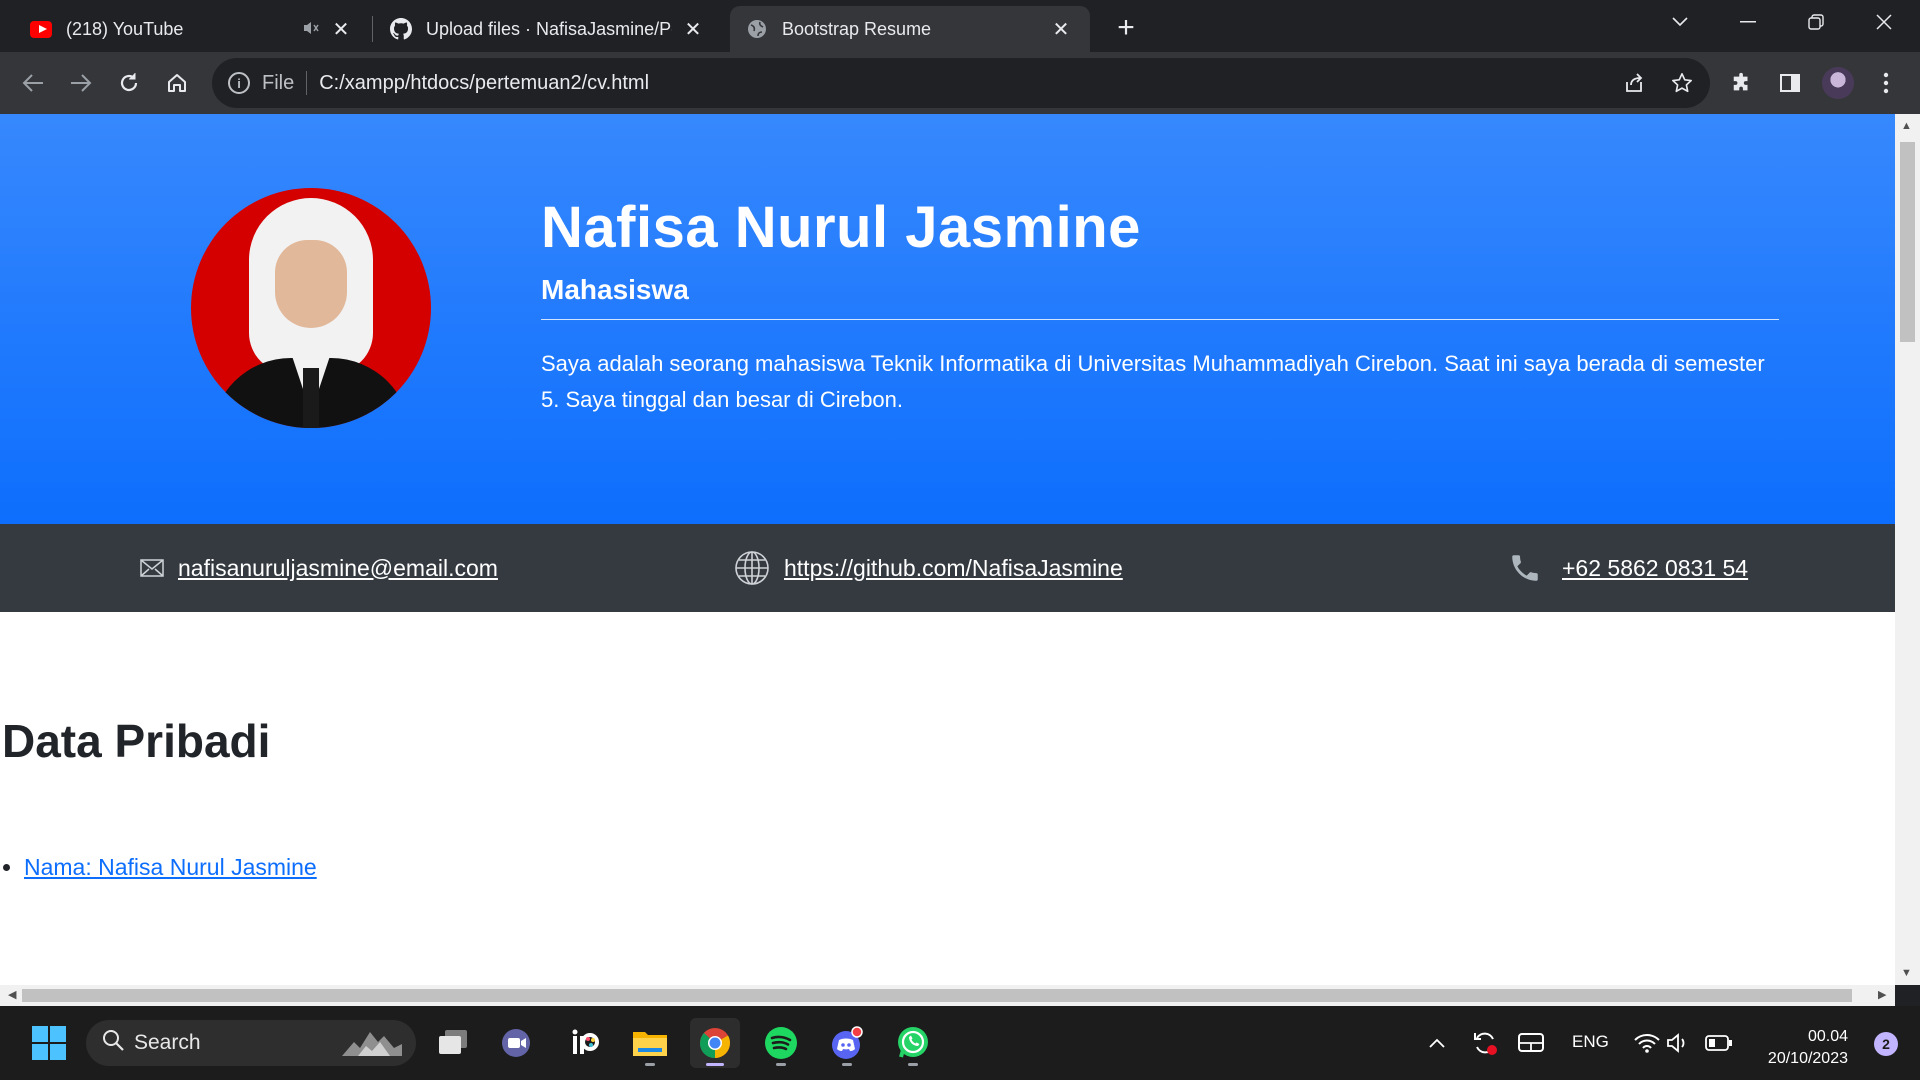  I want to click on youtube-icon, so click(41, 29).